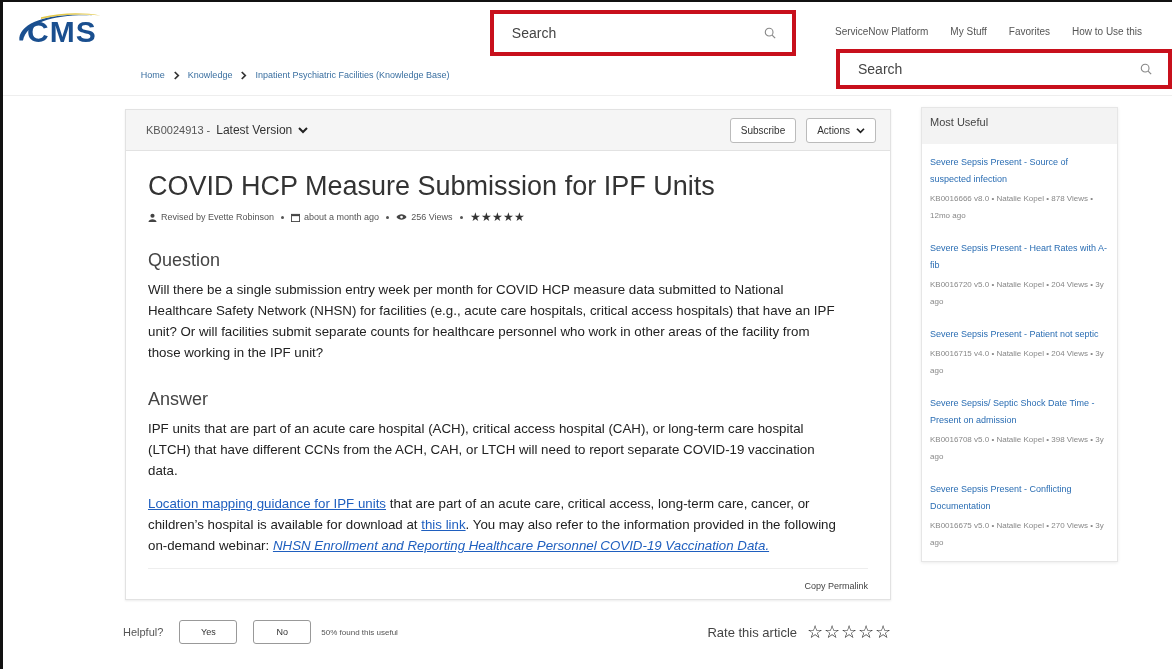  Describe the element at coordinates (178, 130) in the screenshot. I see `article-number: KB0024913 -` at that location.